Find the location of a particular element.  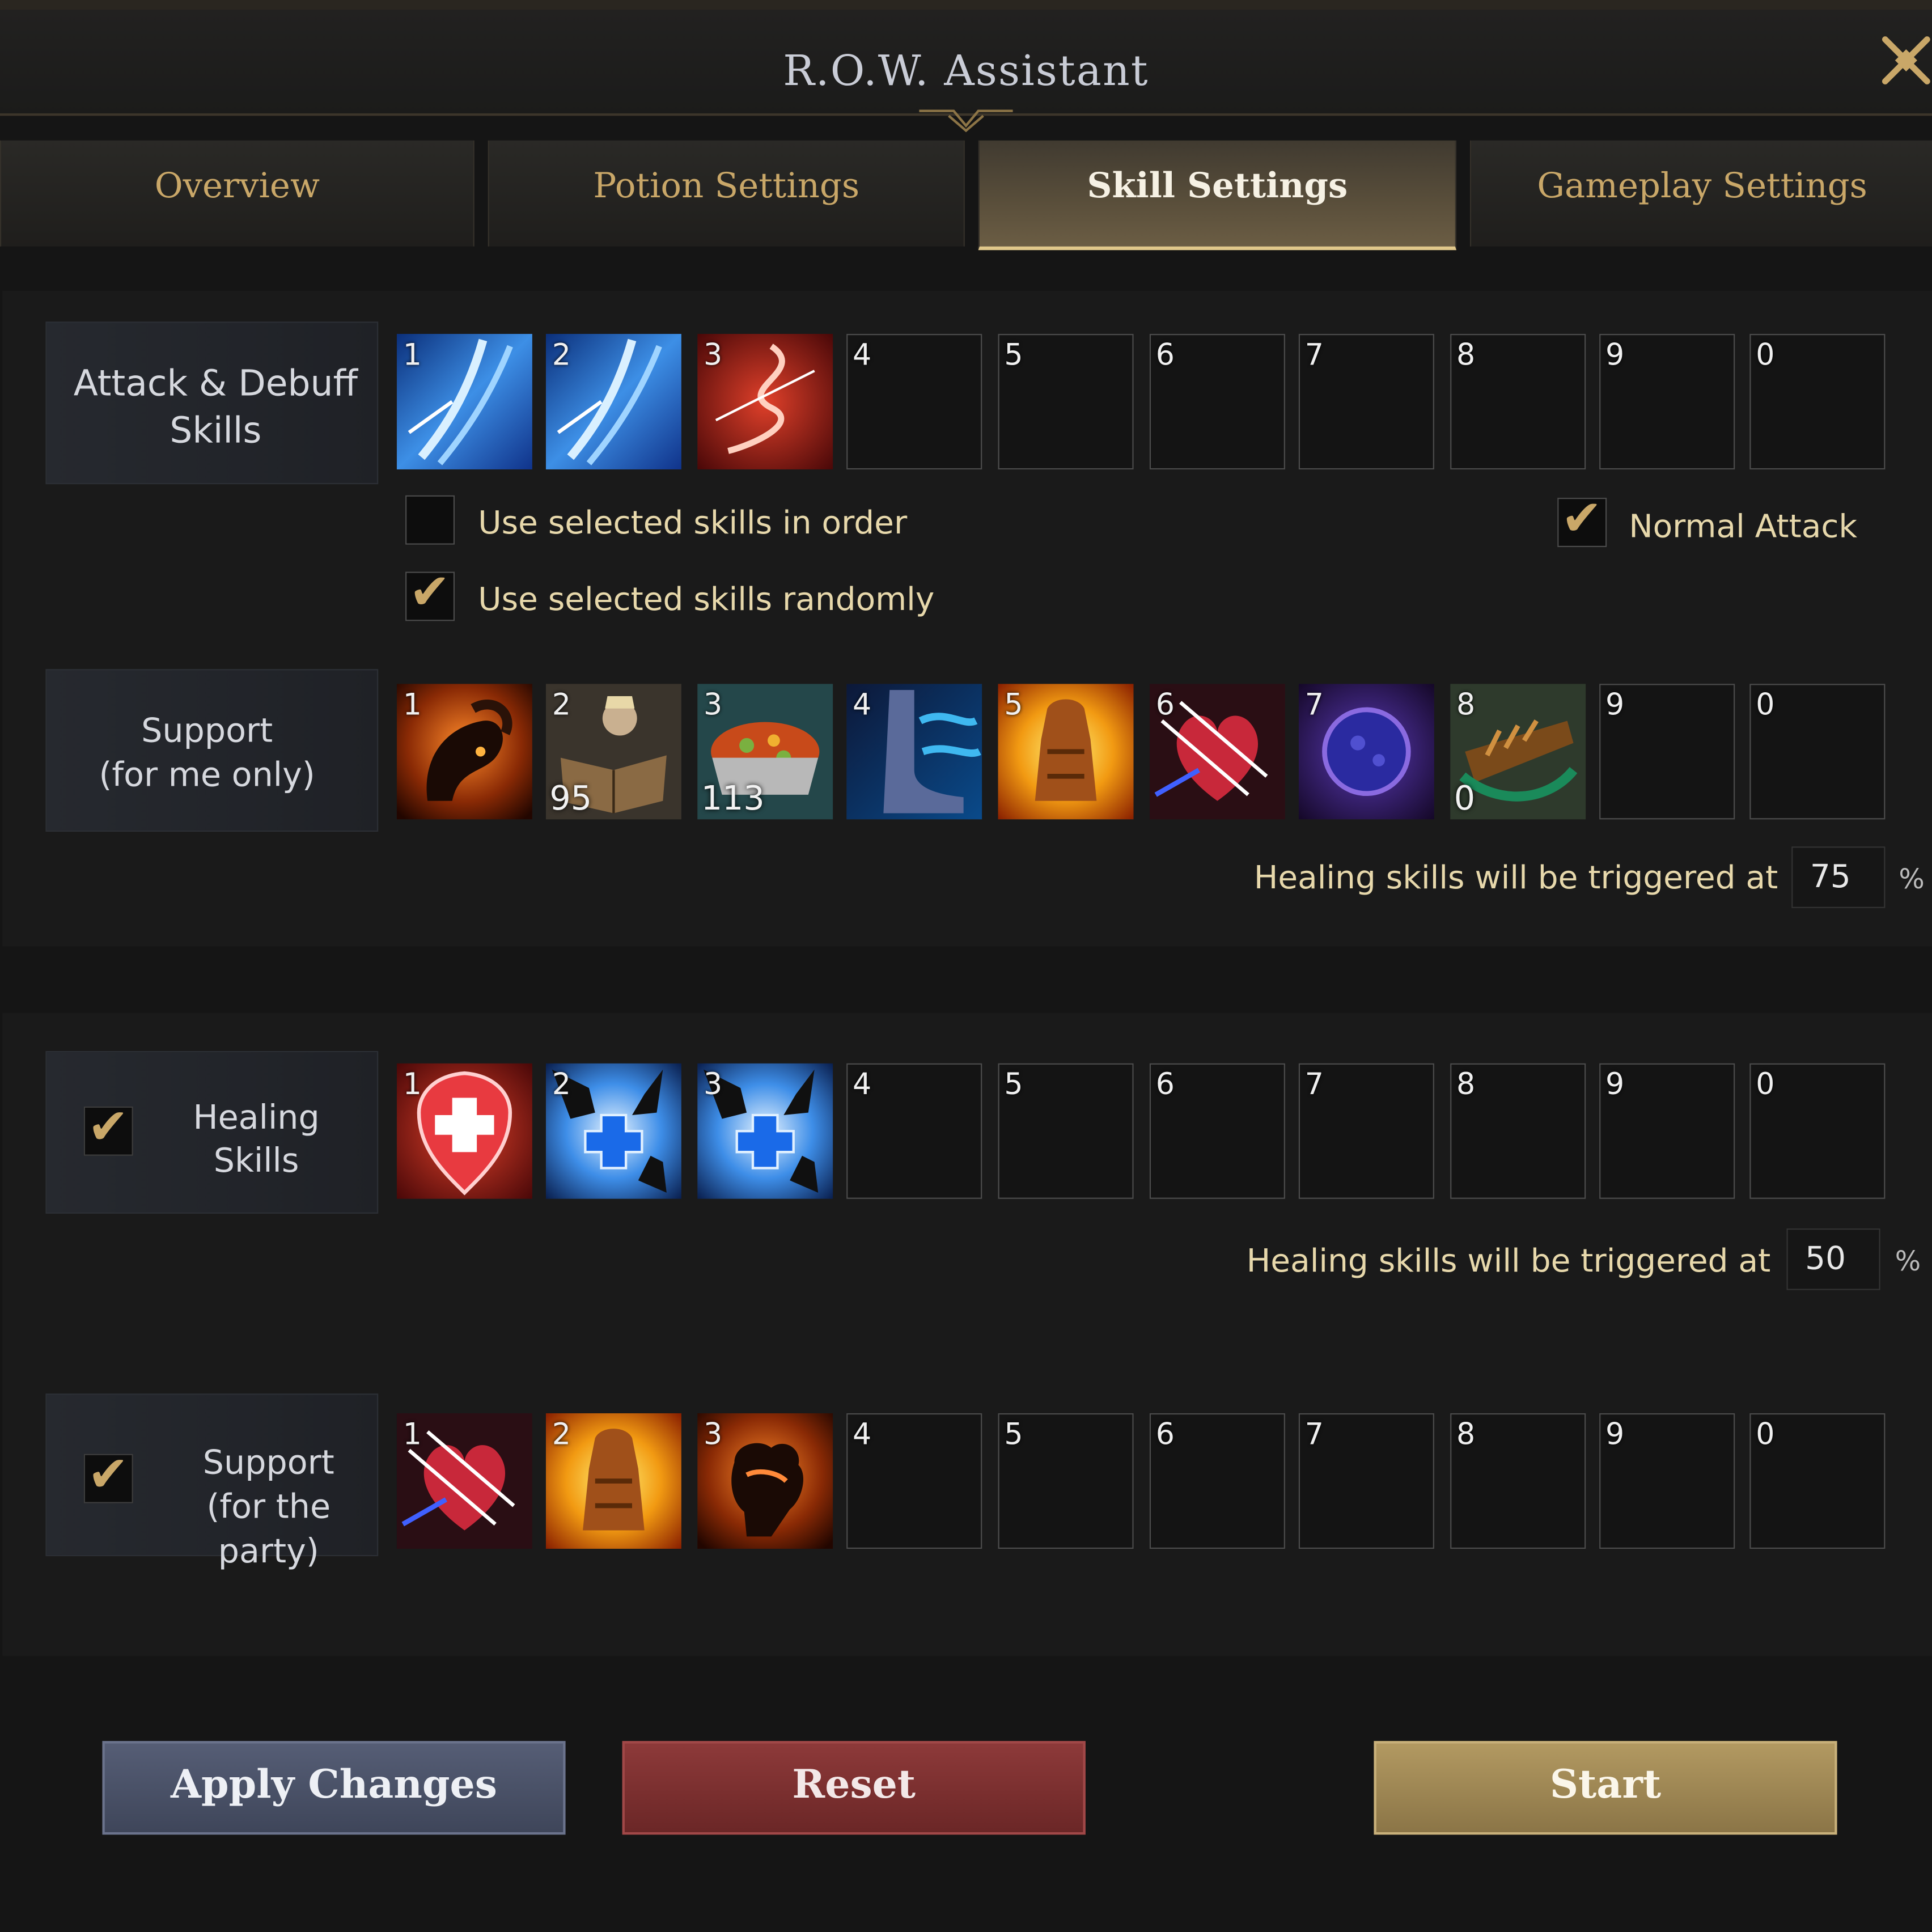

attack-slot-6: 6 is located at coordinates (1217, 402).